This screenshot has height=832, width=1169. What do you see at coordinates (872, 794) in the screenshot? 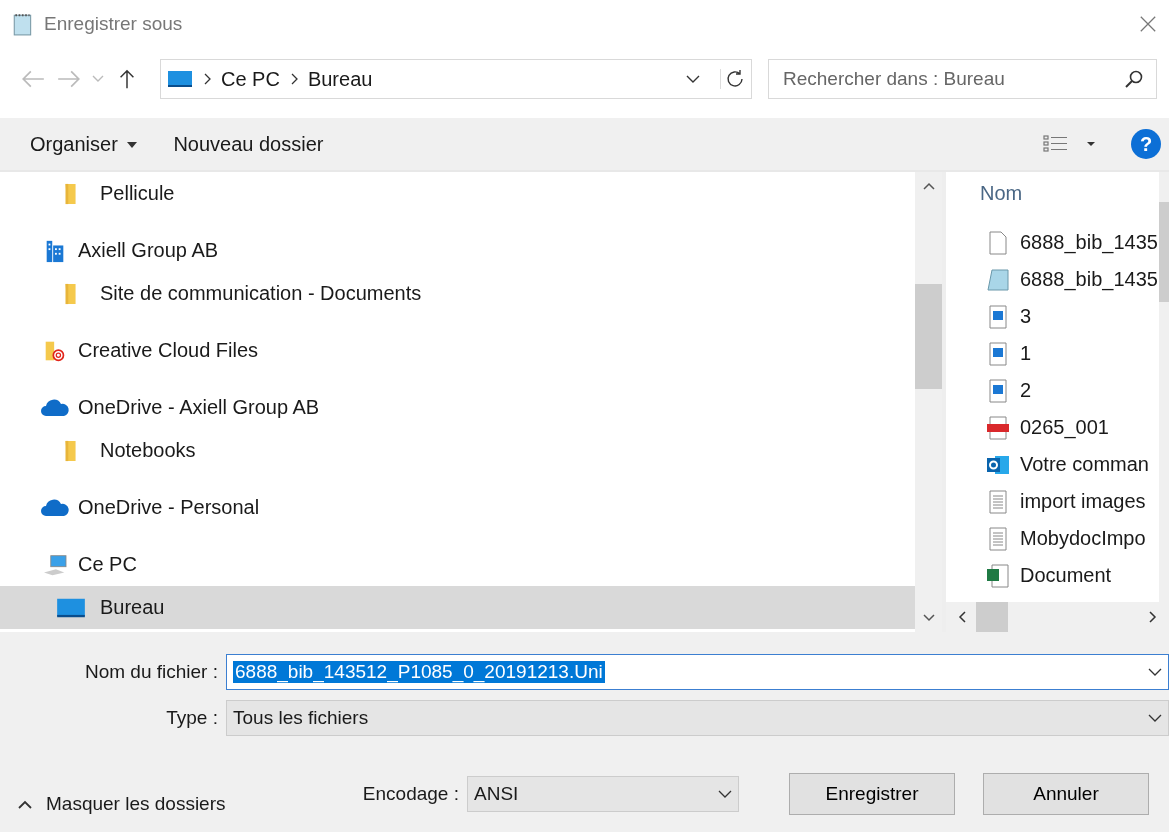
I see `save-button: Enregistrer` at bounding box center [872, 794].